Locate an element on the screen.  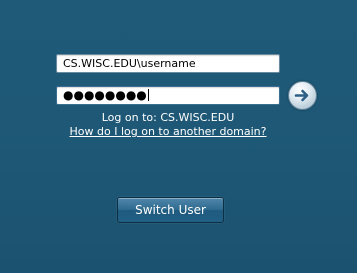
username-field: CS.WISC.EDU\username is located at coordinates (168, 63).